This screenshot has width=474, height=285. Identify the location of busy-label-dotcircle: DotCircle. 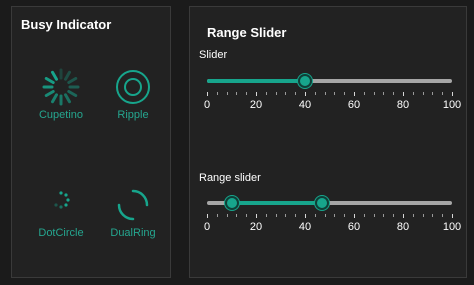
(61, 233).